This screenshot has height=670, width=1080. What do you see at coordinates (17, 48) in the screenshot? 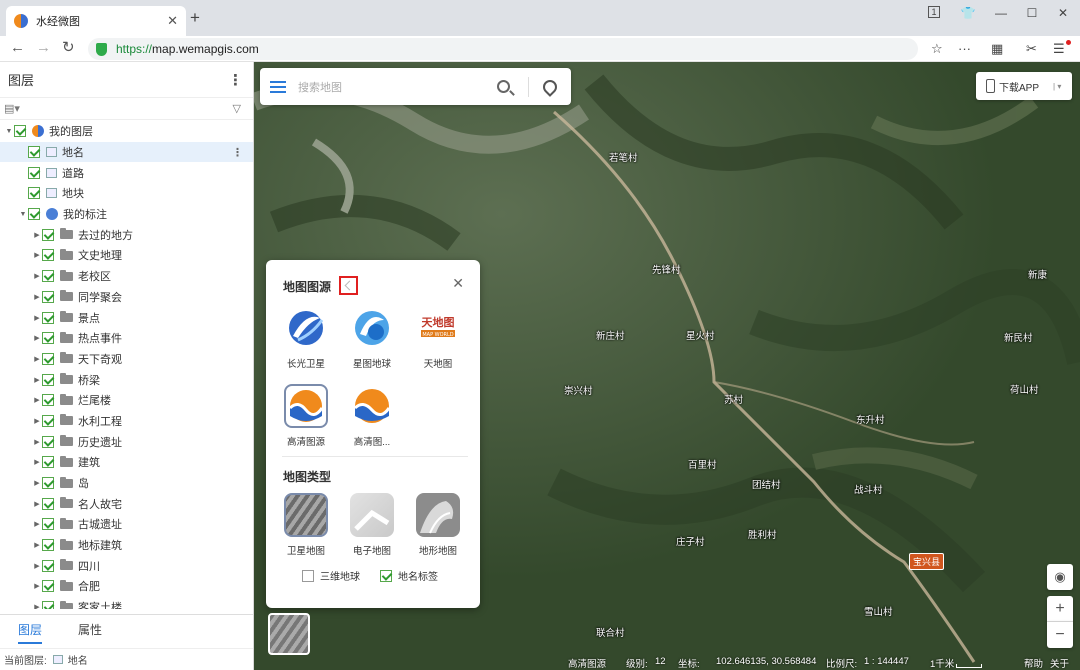
I see `back-icon: ←` at bounding box center [17, 48].